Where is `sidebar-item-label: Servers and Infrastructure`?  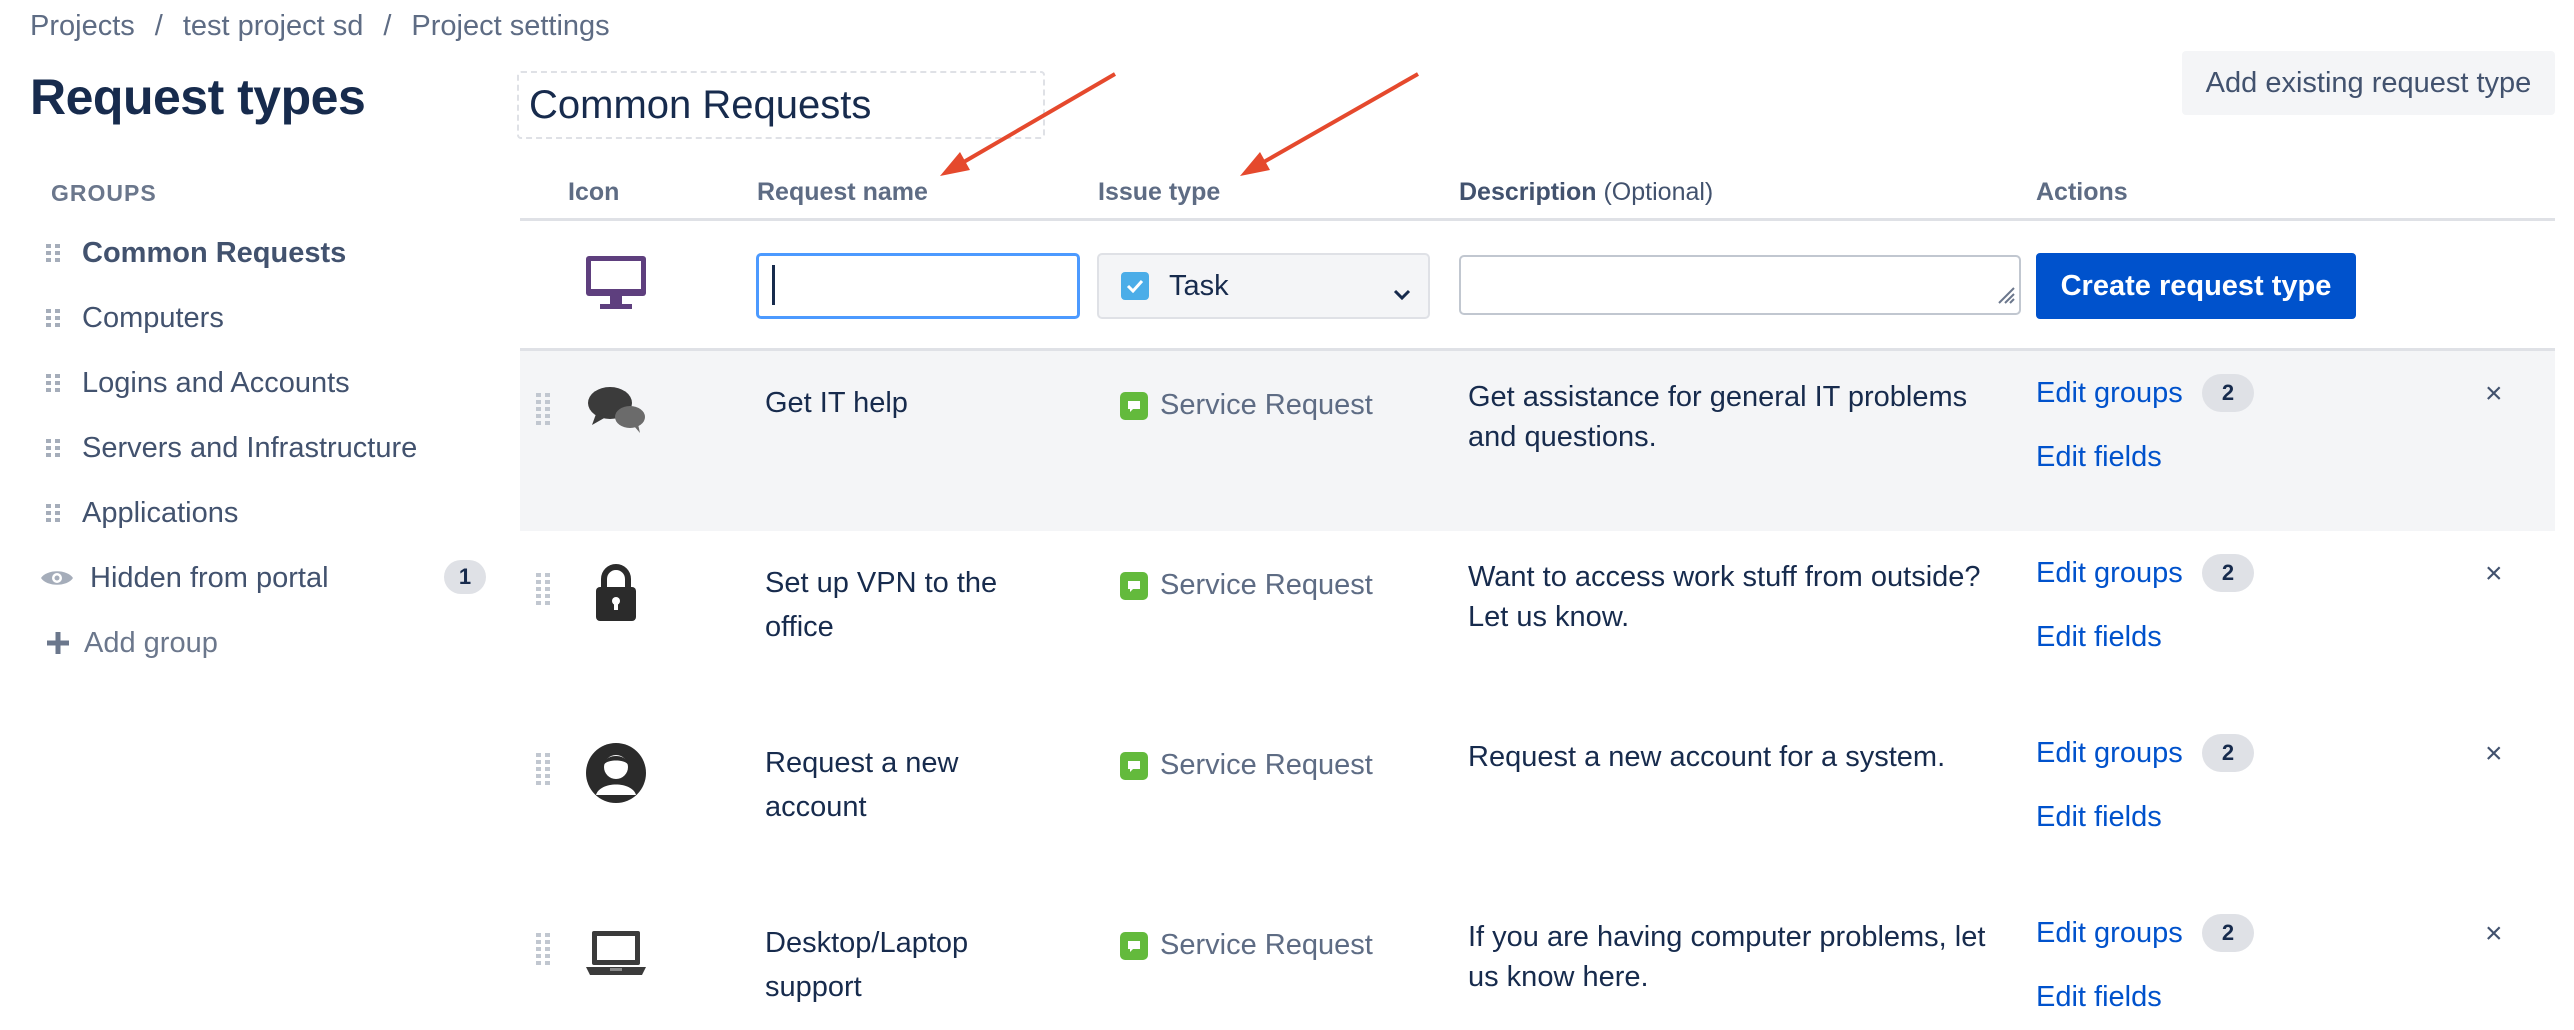
sidebar-item-label: Servers and Infrastructure is located at coordinates (250, 447).